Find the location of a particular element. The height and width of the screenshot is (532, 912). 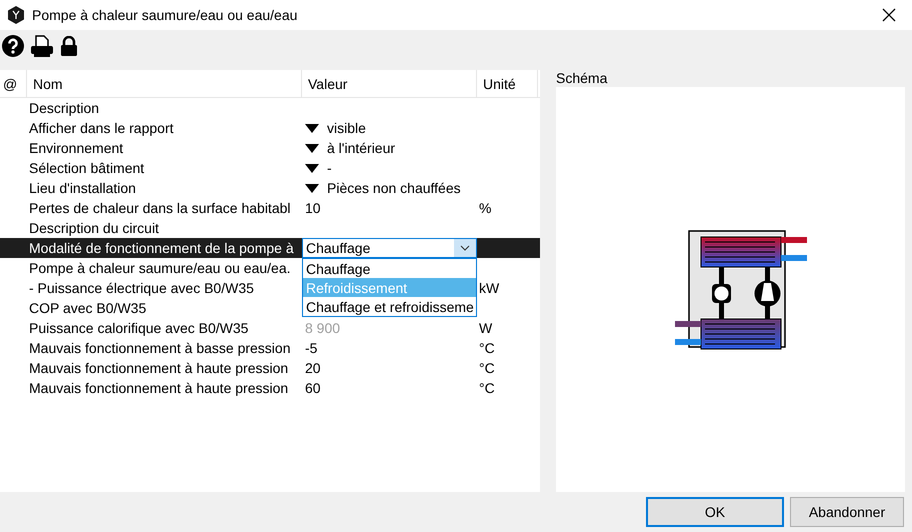

value-text: à l'intérieur is located at coordinates (361, 148).